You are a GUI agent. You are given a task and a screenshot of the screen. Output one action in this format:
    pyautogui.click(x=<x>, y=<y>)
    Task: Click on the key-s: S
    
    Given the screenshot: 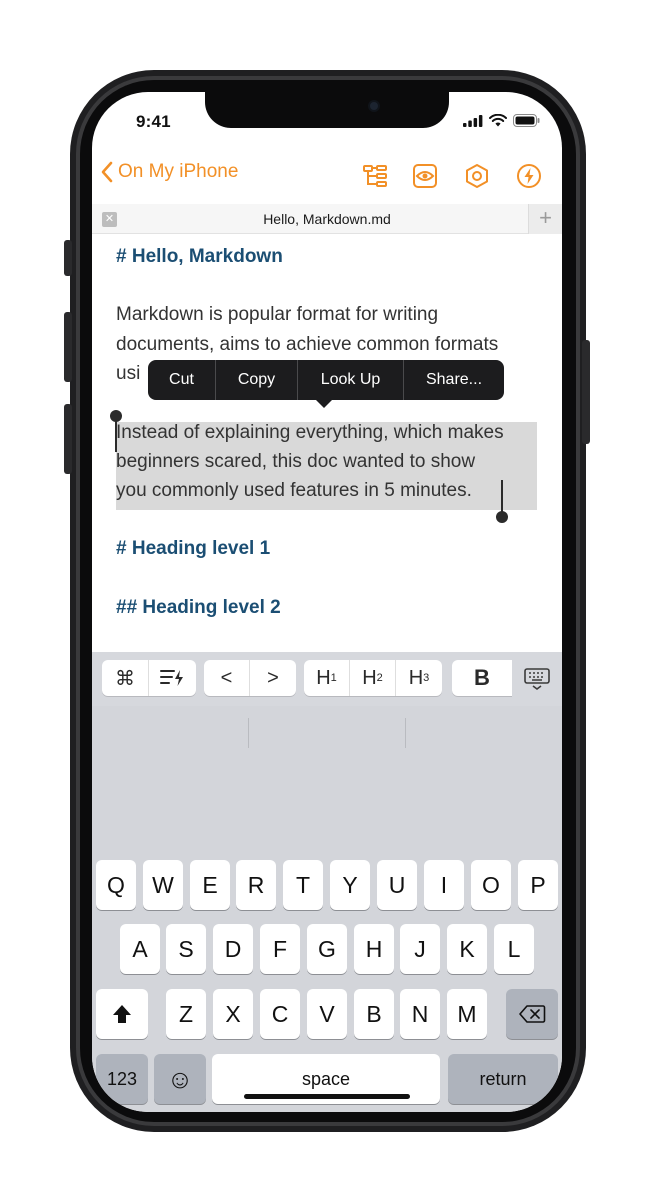 What is the action you would take?
    pyautogui.click(x=186, y=949)
    